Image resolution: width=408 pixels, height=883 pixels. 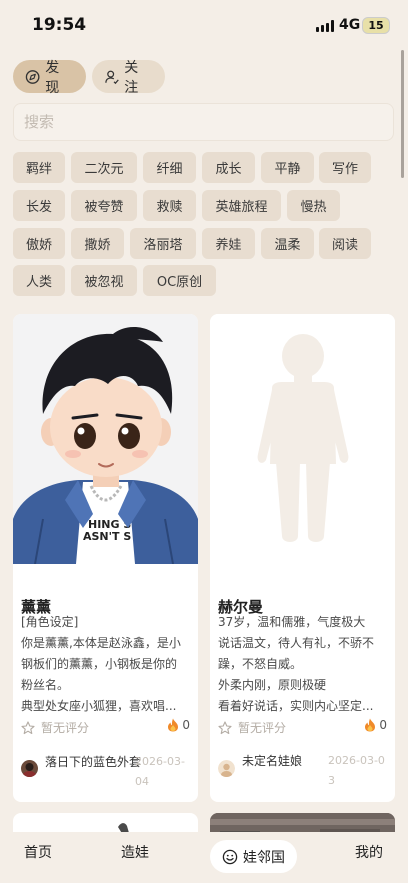 I want to click on tab-follow: 关注, so click(x=128, y=78).